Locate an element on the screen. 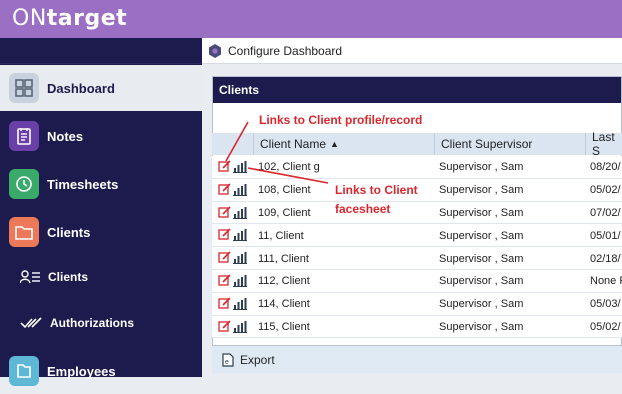  profile-annotation-arrow is located at coordinates (237, 141).